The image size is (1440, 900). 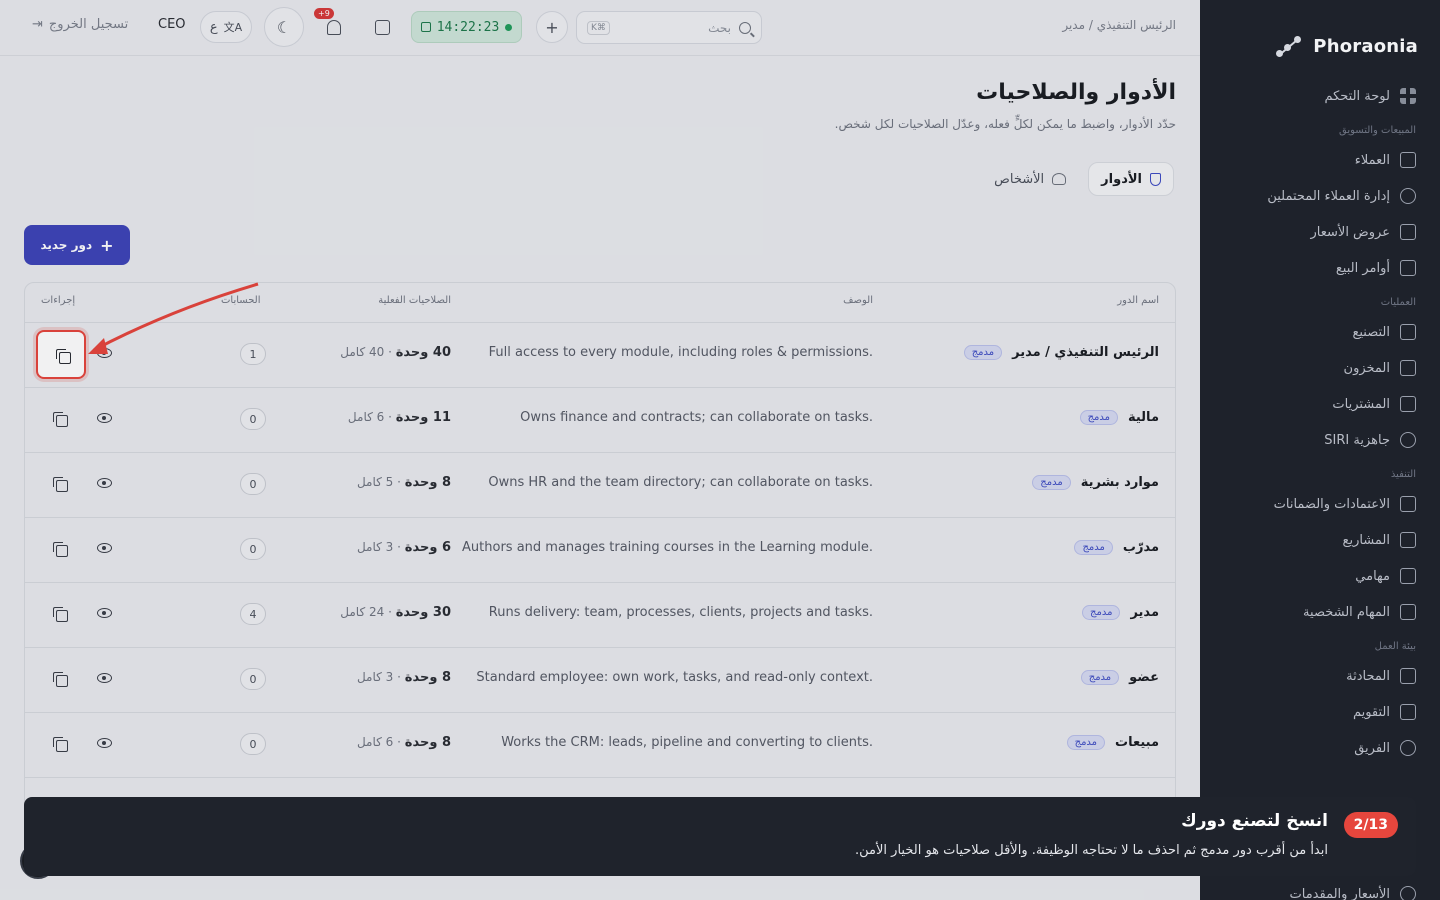 What do you see at coordinates (334, 27) in the screenshot?
I see `bell-icon` at bounding box center [334, 27].